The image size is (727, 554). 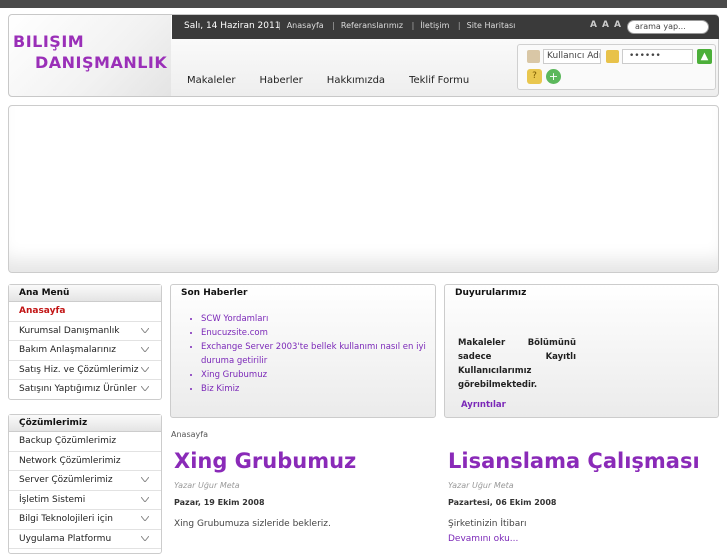 I want to click on menu-item-label: Network Çözümlerimiz, so click(x=70, y=460).